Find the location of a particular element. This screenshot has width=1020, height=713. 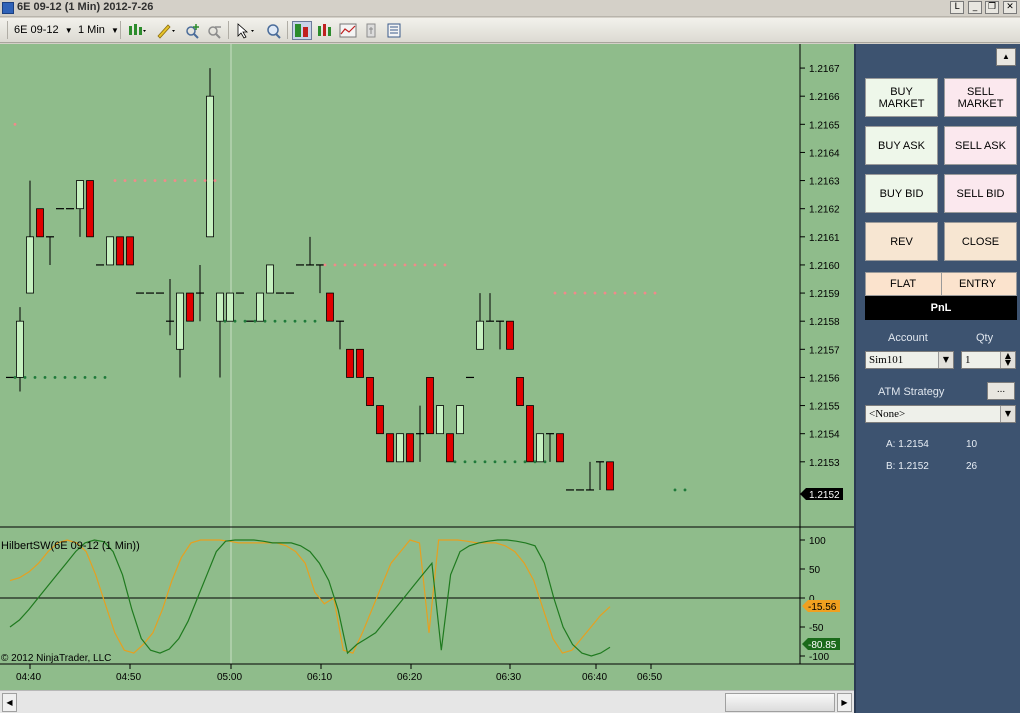

bid-size: 26 is located at coordinates (972, 466).